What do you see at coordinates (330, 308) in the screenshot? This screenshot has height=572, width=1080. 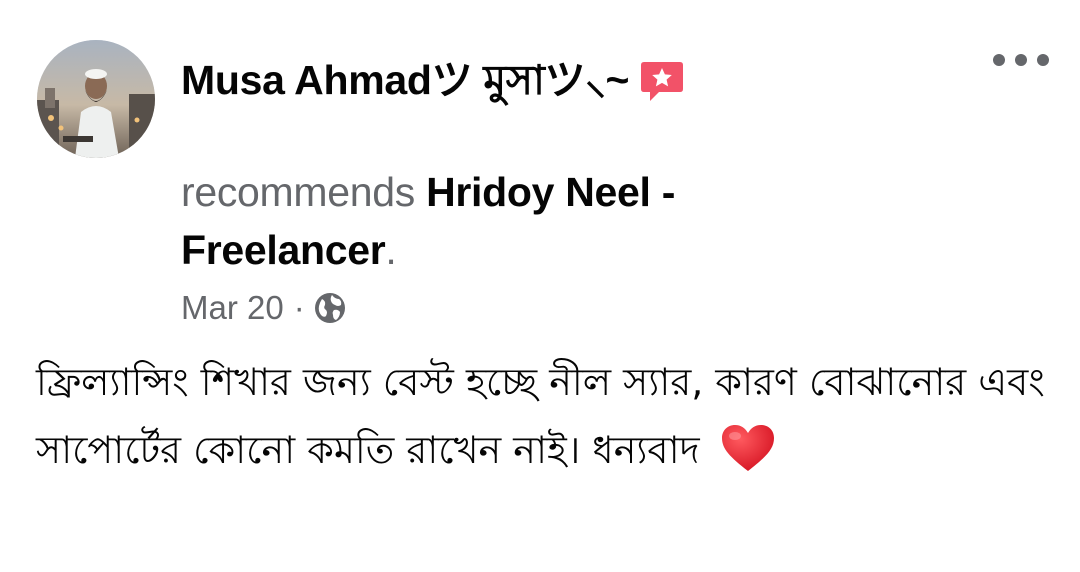 I see `globe-icon` at bounding box center [330, 308].